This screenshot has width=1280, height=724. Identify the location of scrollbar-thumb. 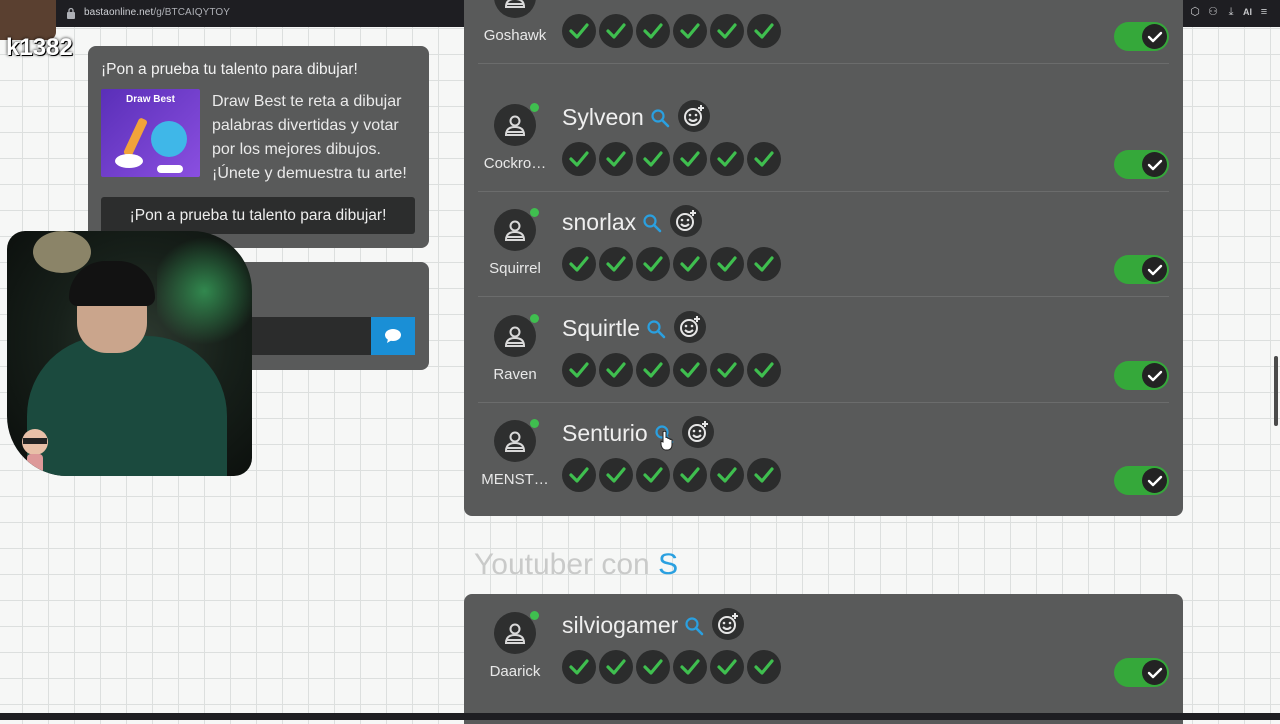
(1276, 391).